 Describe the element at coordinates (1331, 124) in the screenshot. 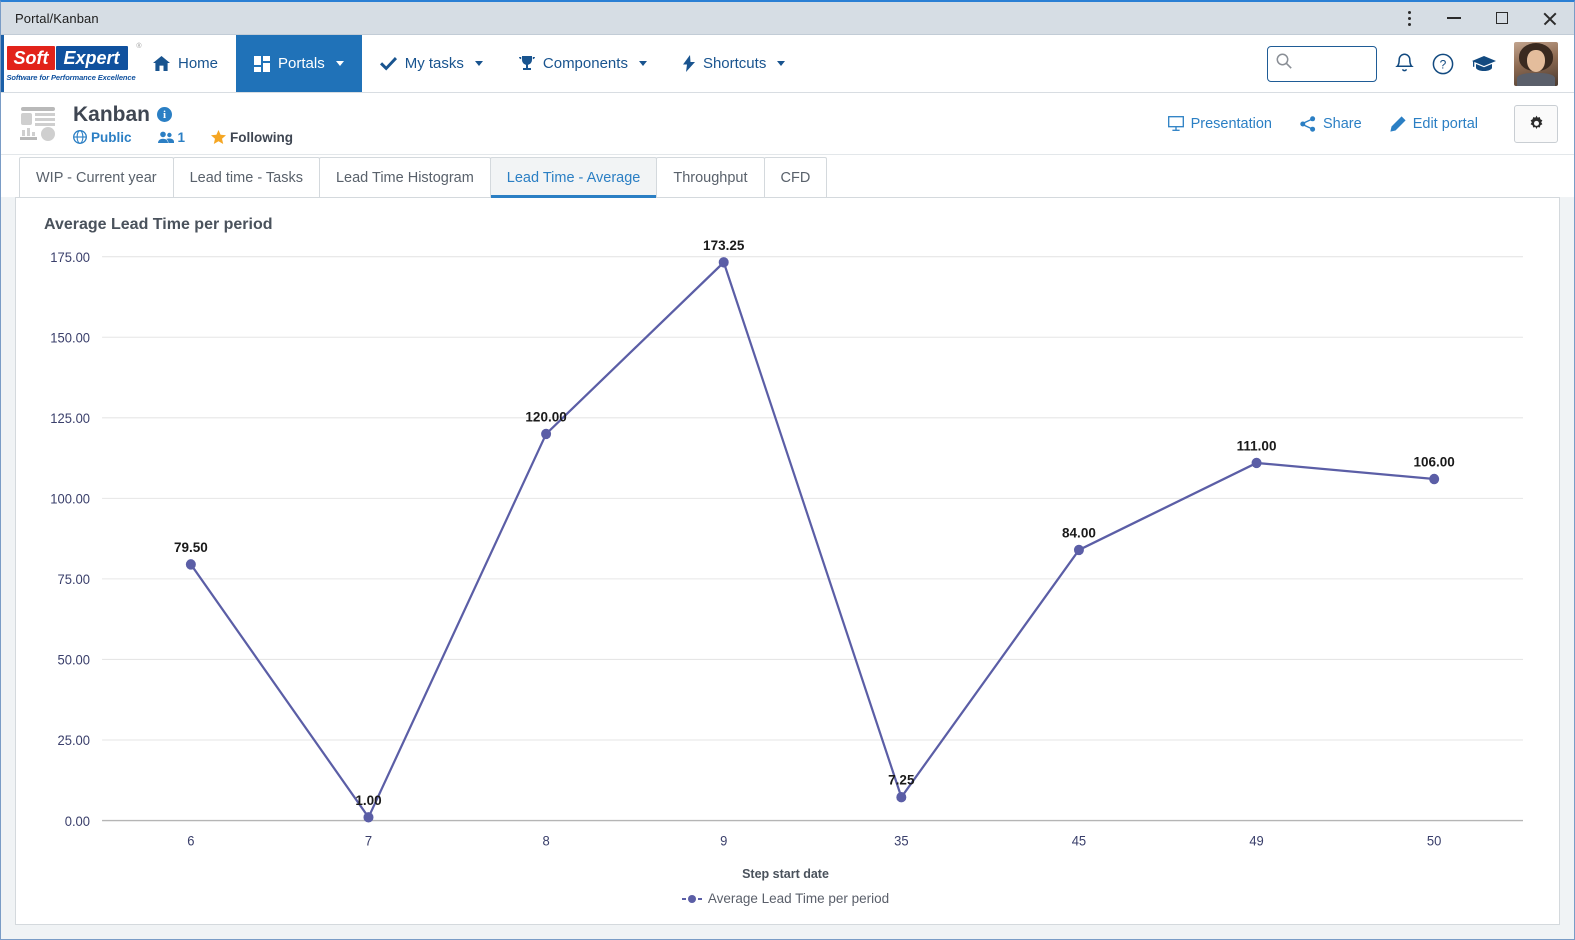

I see `share-button: Share` at that location.